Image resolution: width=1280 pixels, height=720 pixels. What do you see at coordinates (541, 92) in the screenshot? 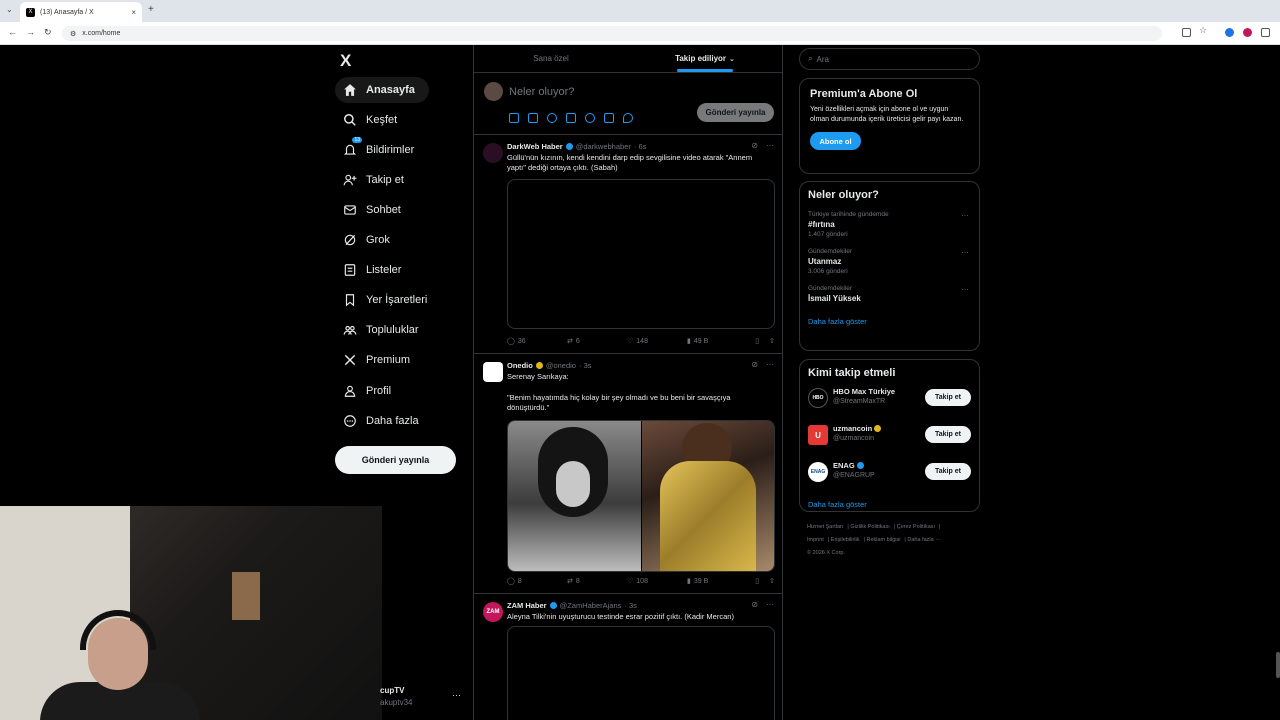
I see `compose-input: Neler oluyor?` at bounding box center [541, 92].